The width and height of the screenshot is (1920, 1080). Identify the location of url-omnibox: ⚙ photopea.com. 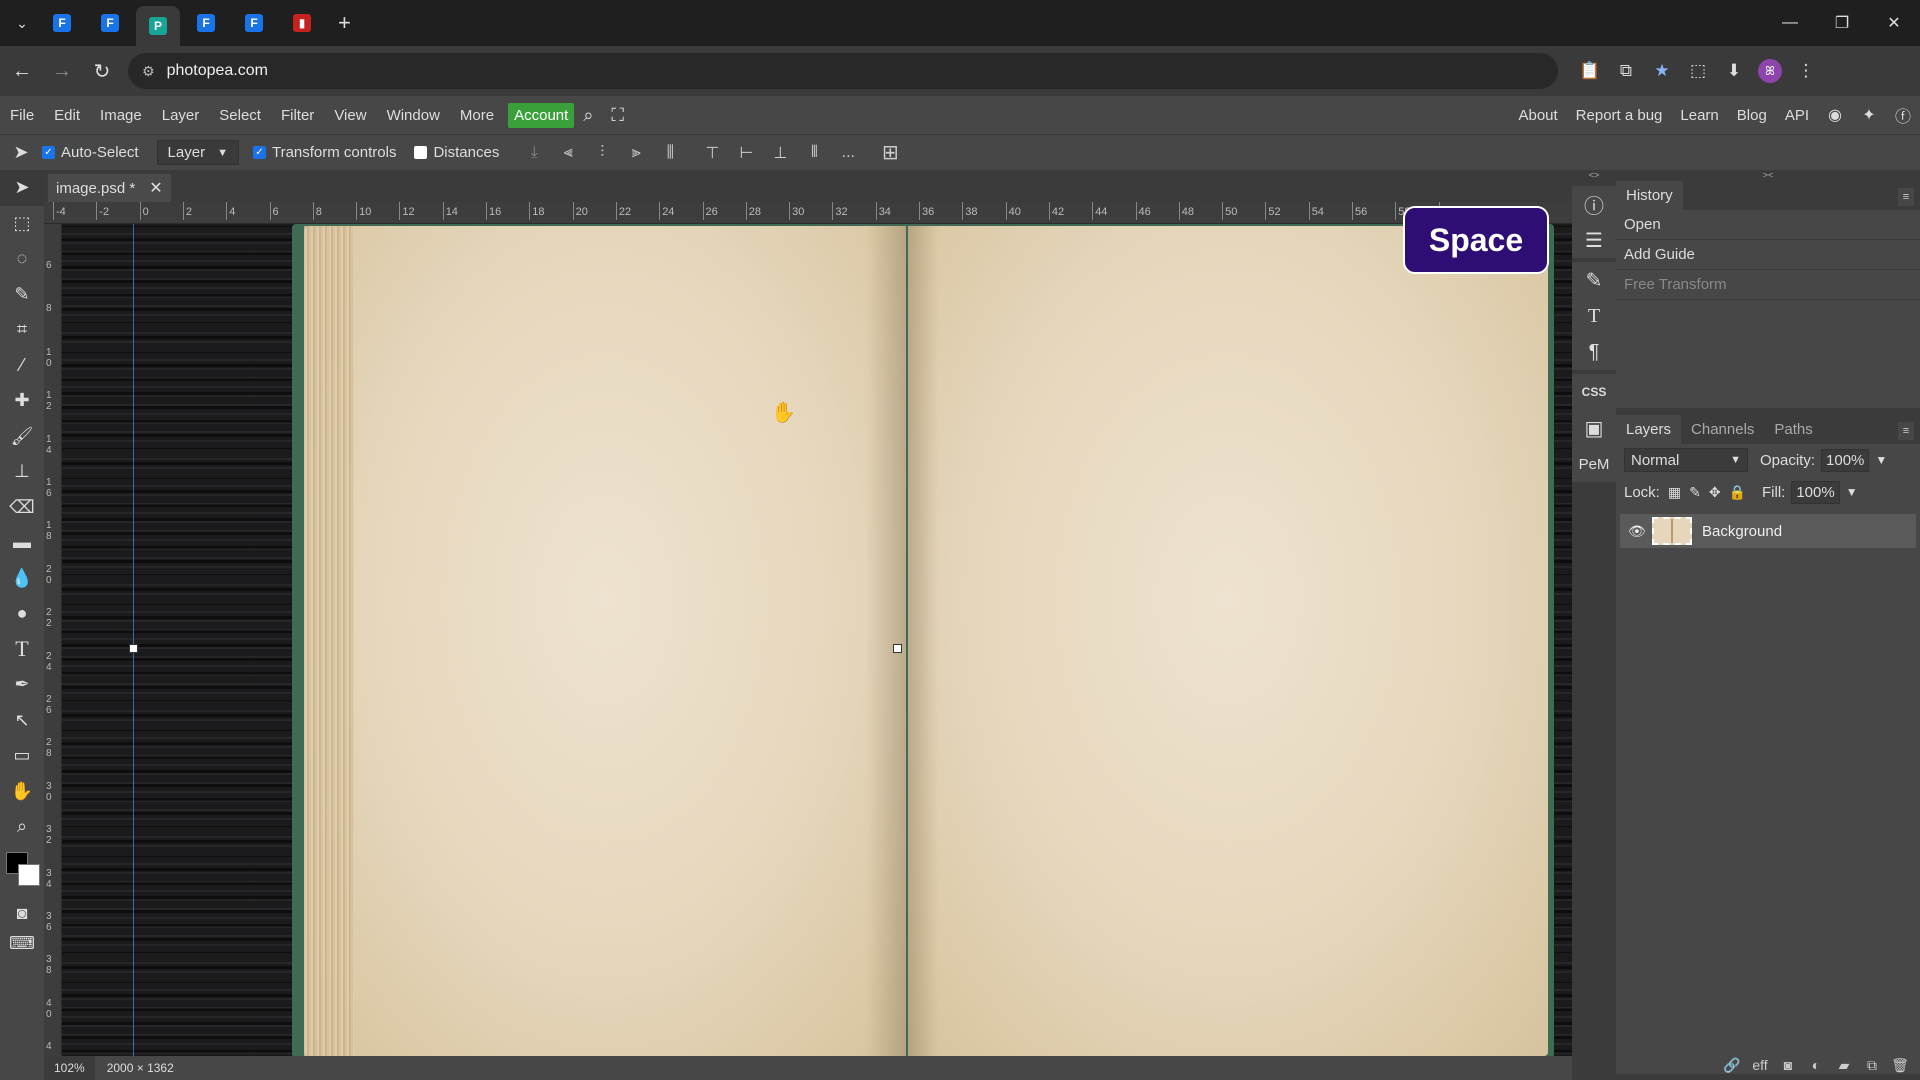
(843, 71).